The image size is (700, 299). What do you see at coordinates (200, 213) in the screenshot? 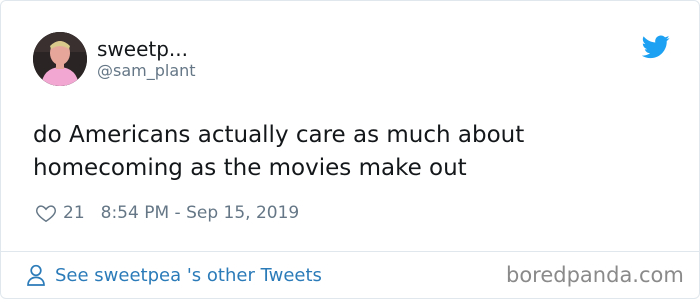
I see `tweet-timestamp: 8:54 PM - Sep 15, 2019` at bounding box center [200, 213].